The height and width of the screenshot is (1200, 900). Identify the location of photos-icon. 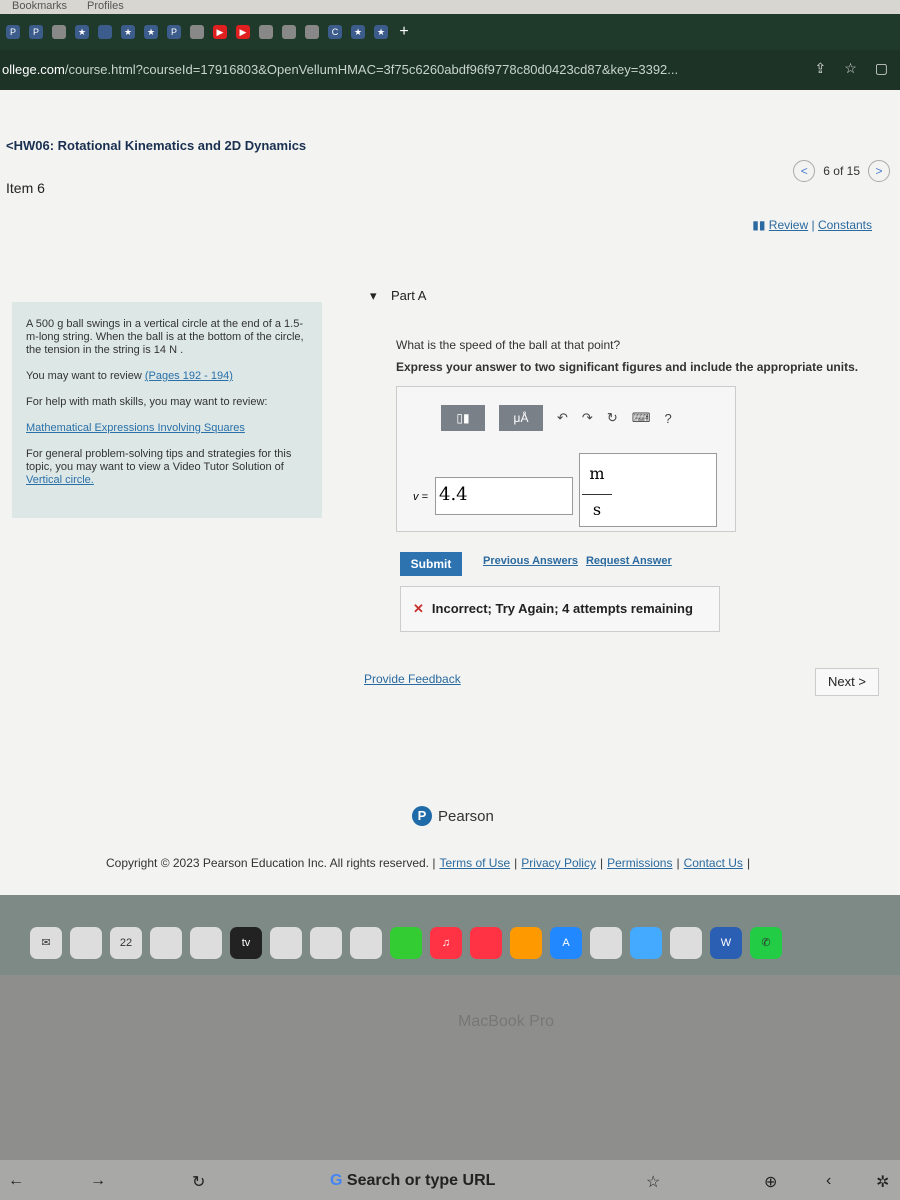
(366, 943).